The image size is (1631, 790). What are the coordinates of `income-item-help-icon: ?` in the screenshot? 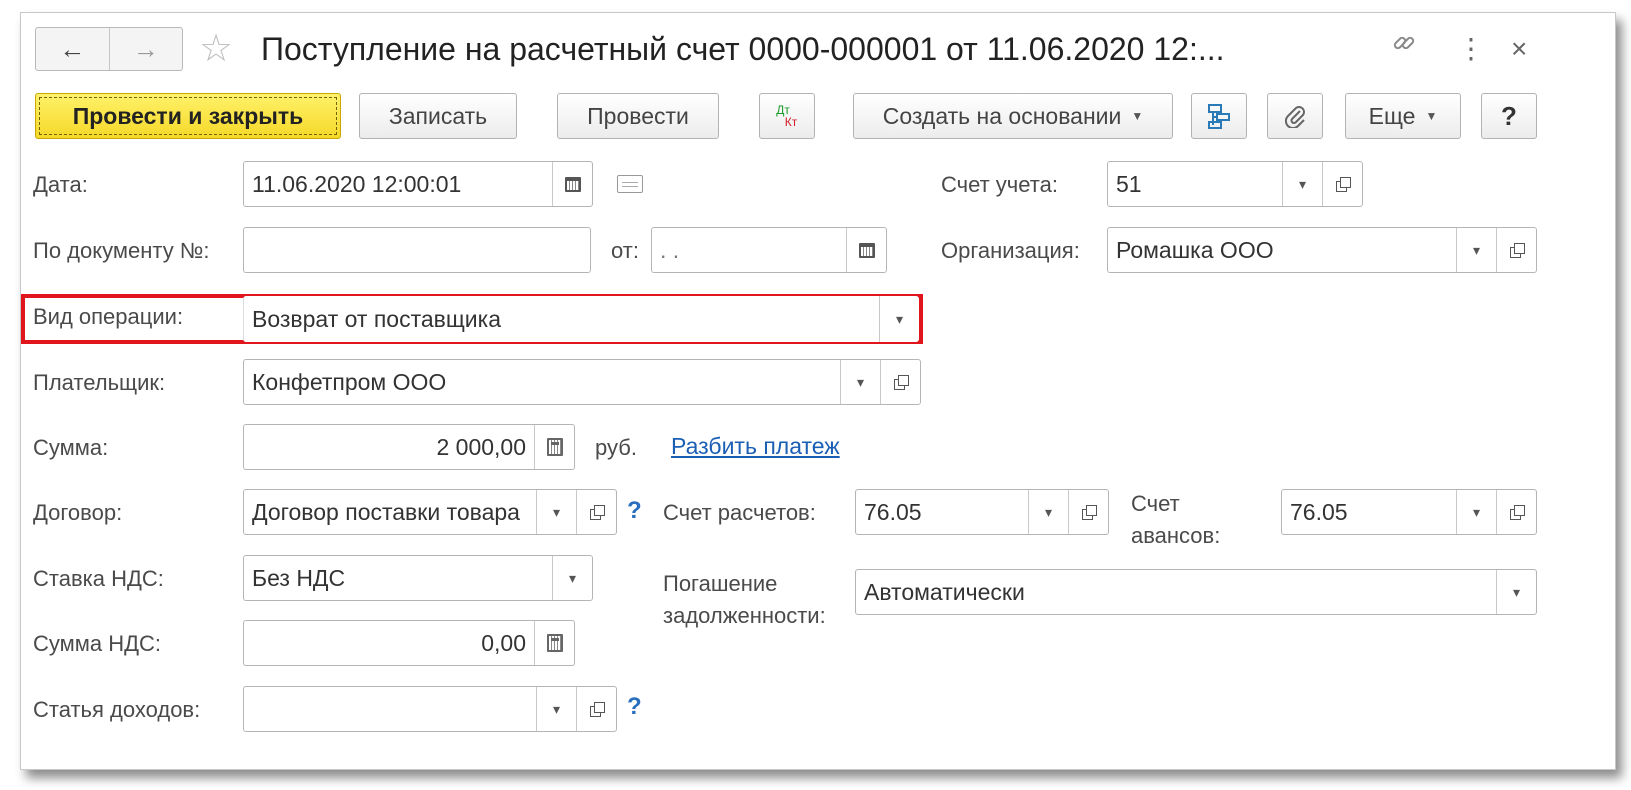 It's located at (634, 707).